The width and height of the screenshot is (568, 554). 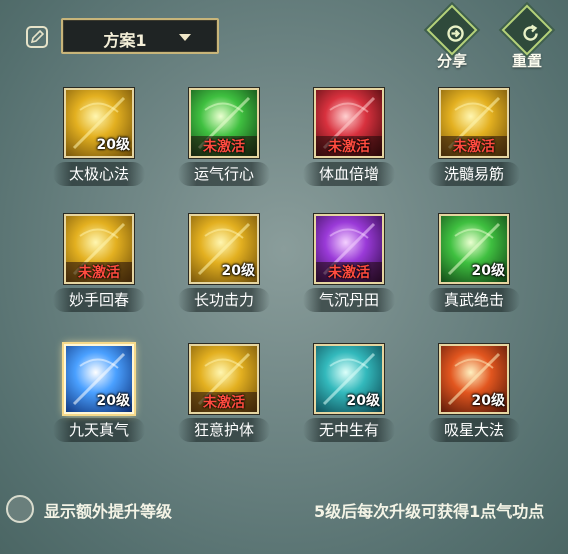 I want to click on skill-name: 太极心法, so click(x=99, y=174).